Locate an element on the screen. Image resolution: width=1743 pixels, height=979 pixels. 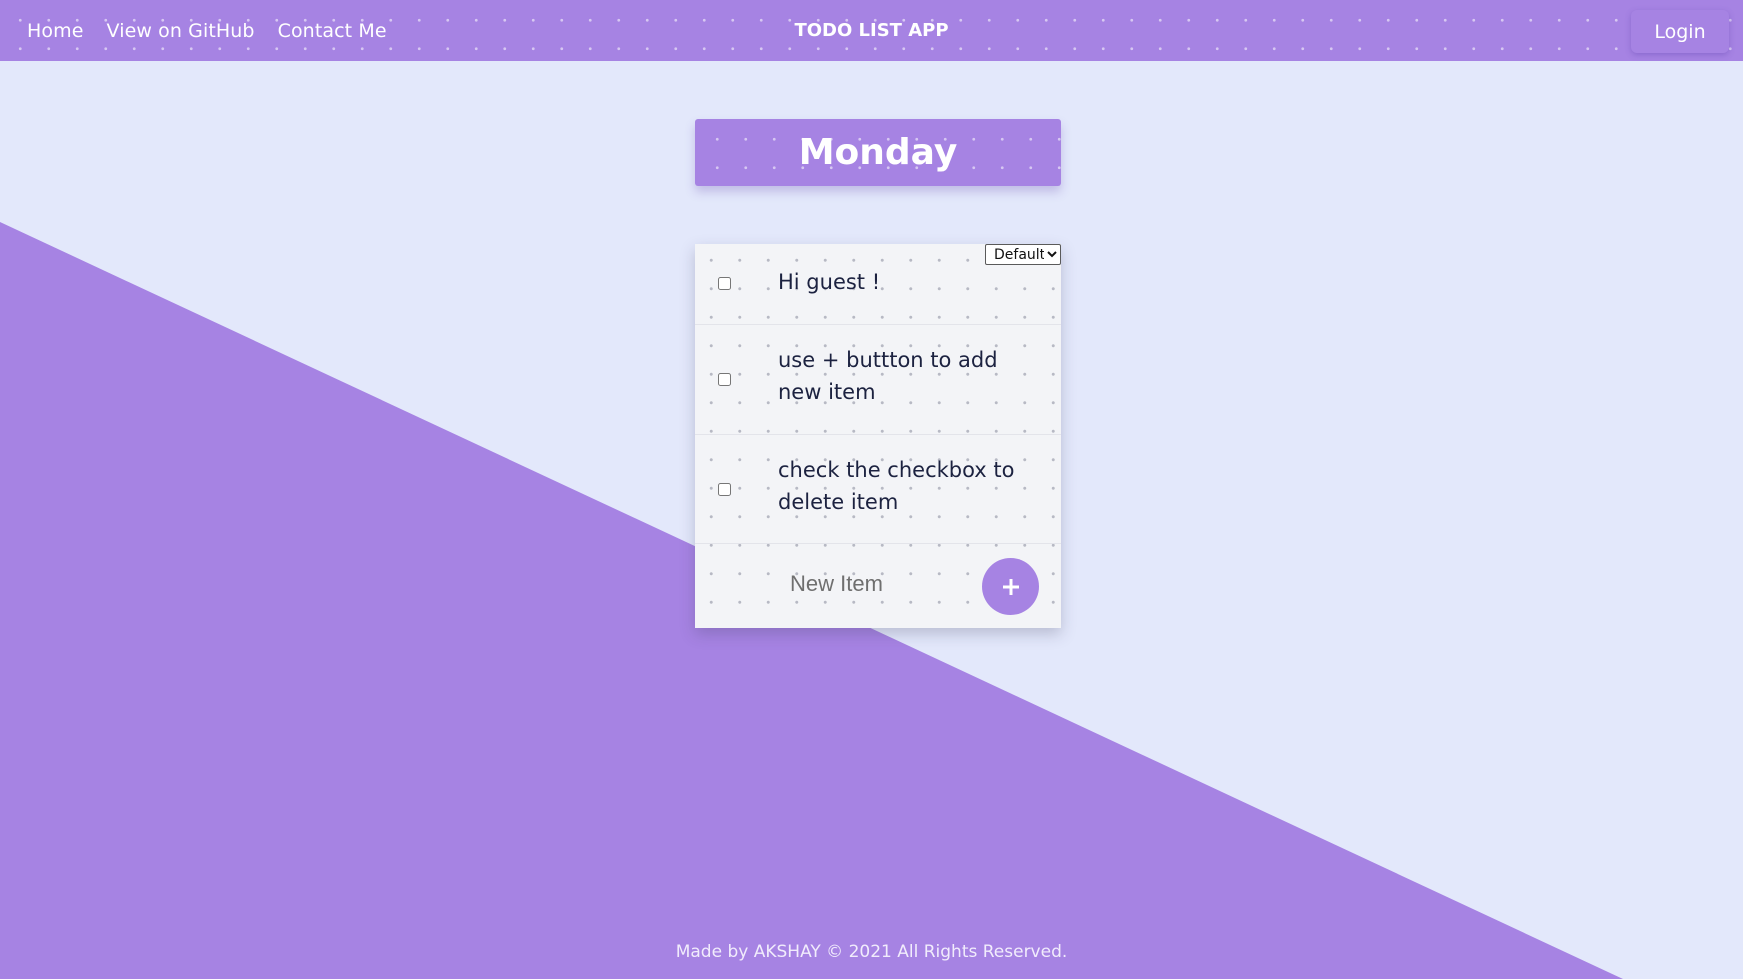
day-title: Monday is located at coordinates (878, 152).